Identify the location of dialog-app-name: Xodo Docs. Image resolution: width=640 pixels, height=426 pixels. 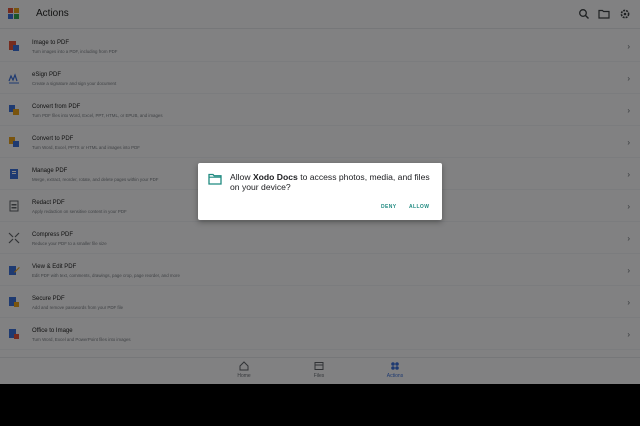
(275, 177).